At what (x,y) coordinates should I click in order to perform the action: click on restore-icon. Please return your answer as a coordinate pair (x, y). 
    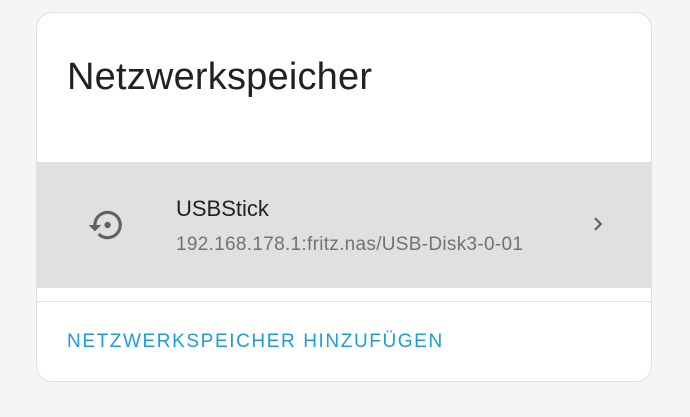
    Looking at the image, I should click on (105, 225).